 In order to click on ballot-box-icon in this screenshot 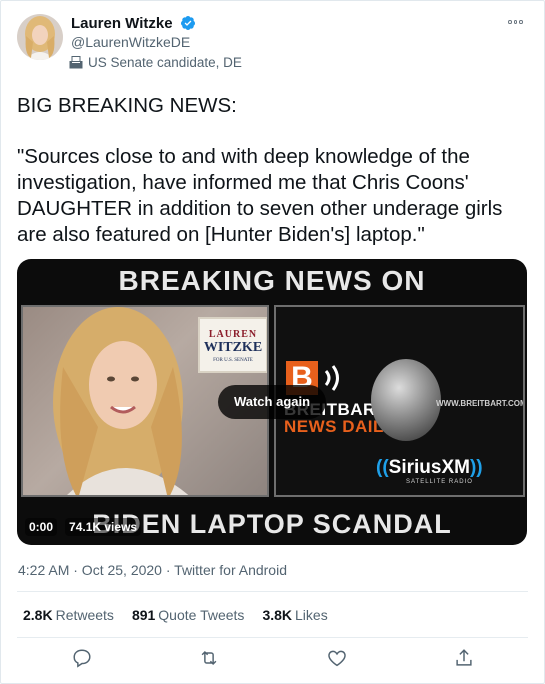, I will do `click(76, 62)`.